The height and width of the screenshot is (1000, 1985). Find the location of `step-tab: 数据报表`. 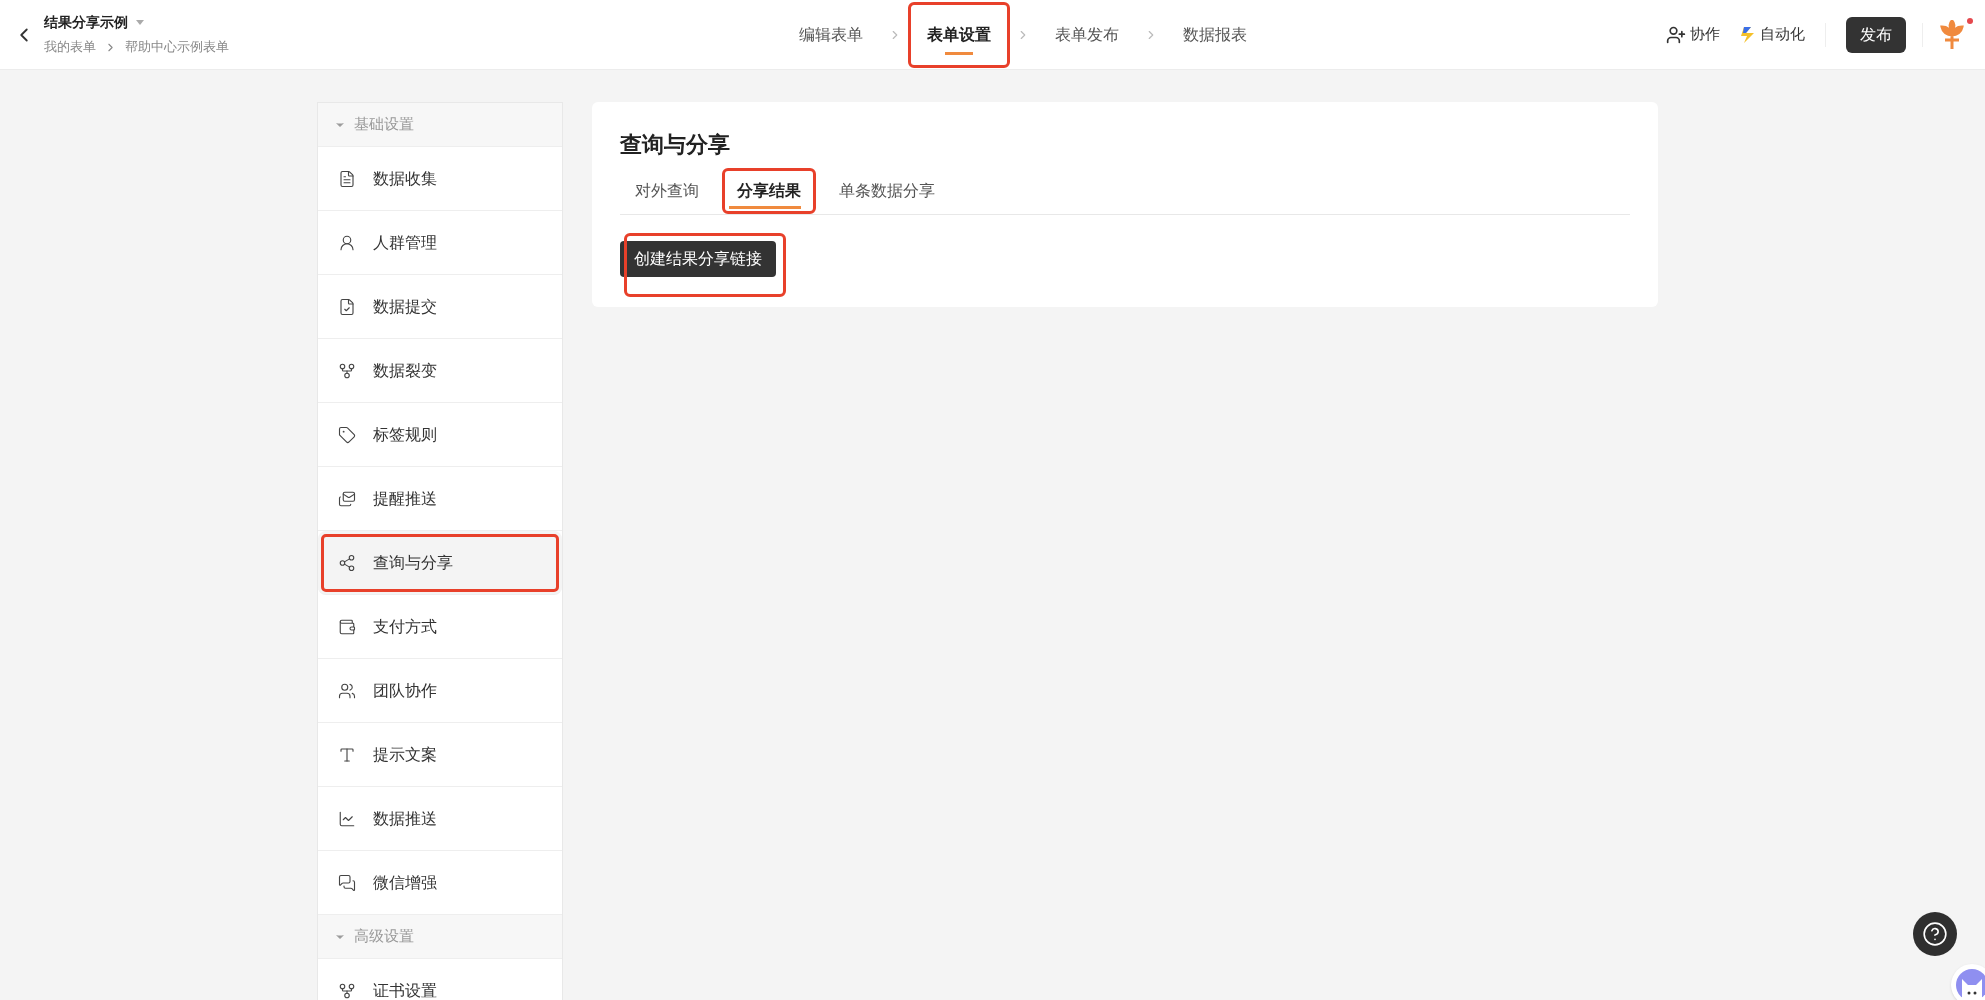

step-tab: 数据报表 is located at coordinates (1215, 35).